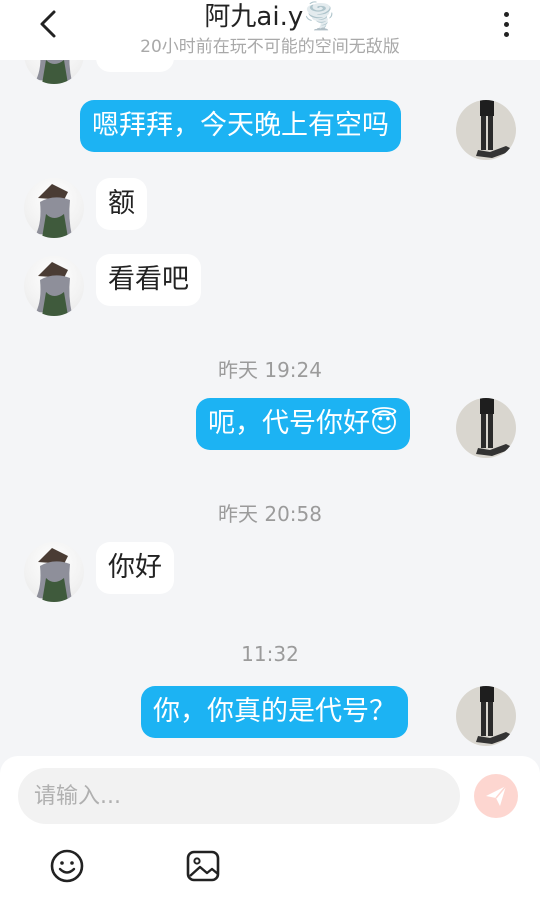 The height and width of the screenshot is (912, 540). I want to click on message-bubble-outgoing: 你，你真的是代号？, so click(274, 712).